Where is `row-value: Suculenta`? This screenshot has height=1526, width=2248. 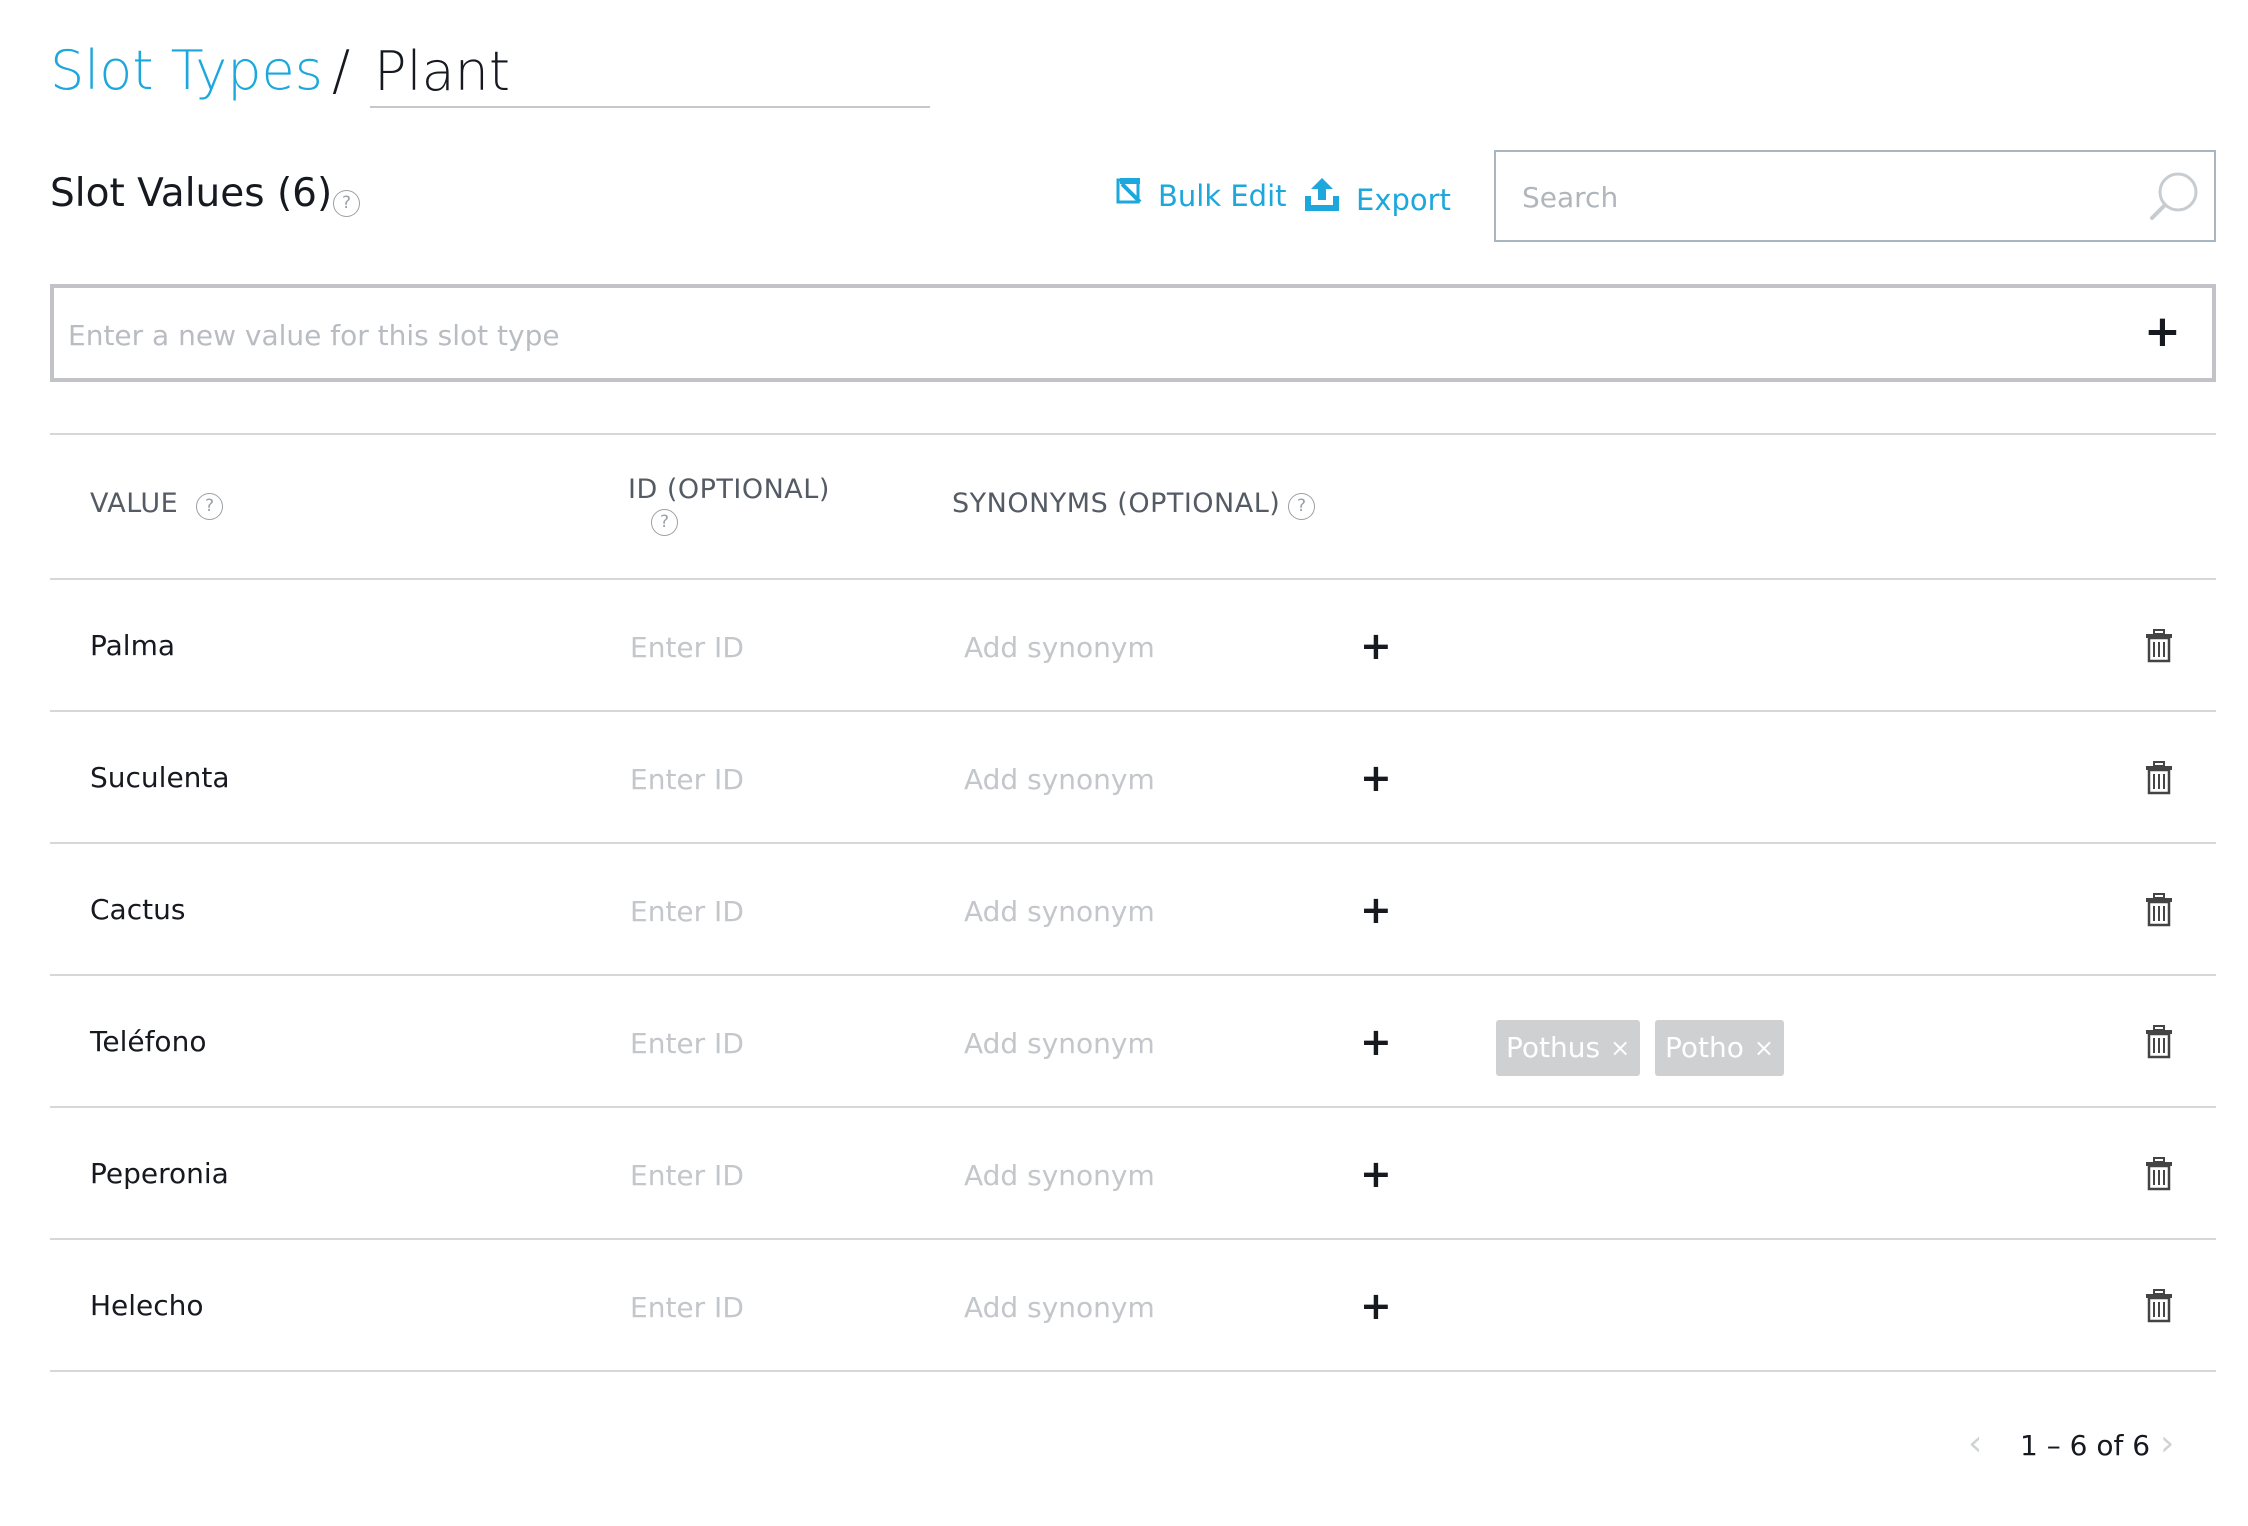 row-value: Suculenta is located at coordinates (160, 778).